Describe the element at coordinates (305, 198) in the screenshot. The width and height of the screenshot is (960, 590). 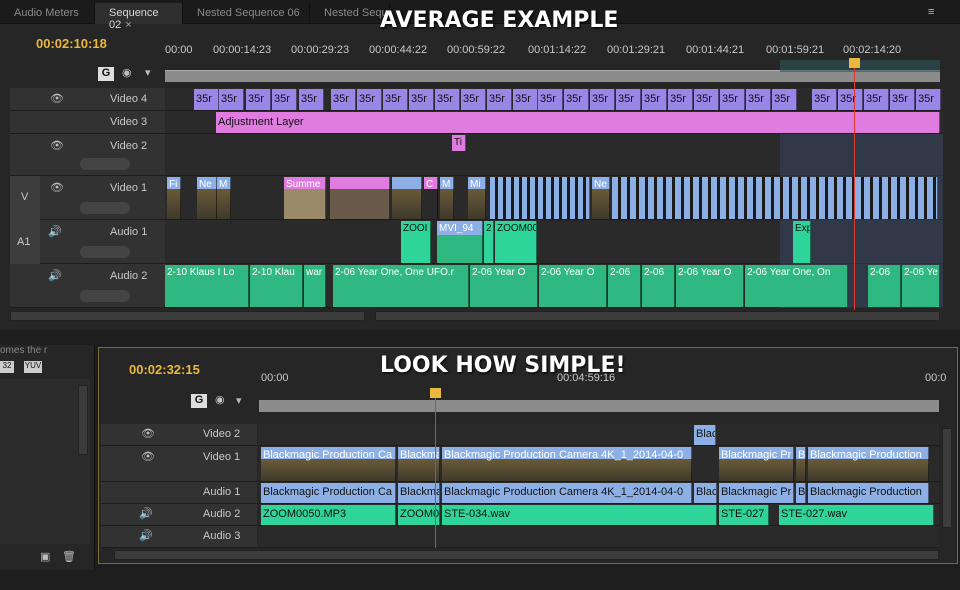
I see `clip: Summe` at that location.